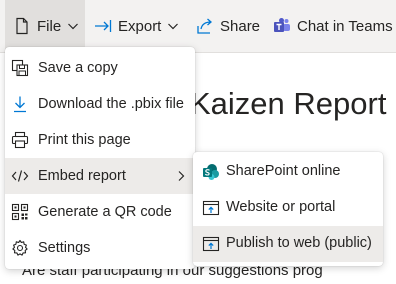 The width and height of the screenshot is (396, 284). I want to click on file-menu-button: File, so click(45, 26).